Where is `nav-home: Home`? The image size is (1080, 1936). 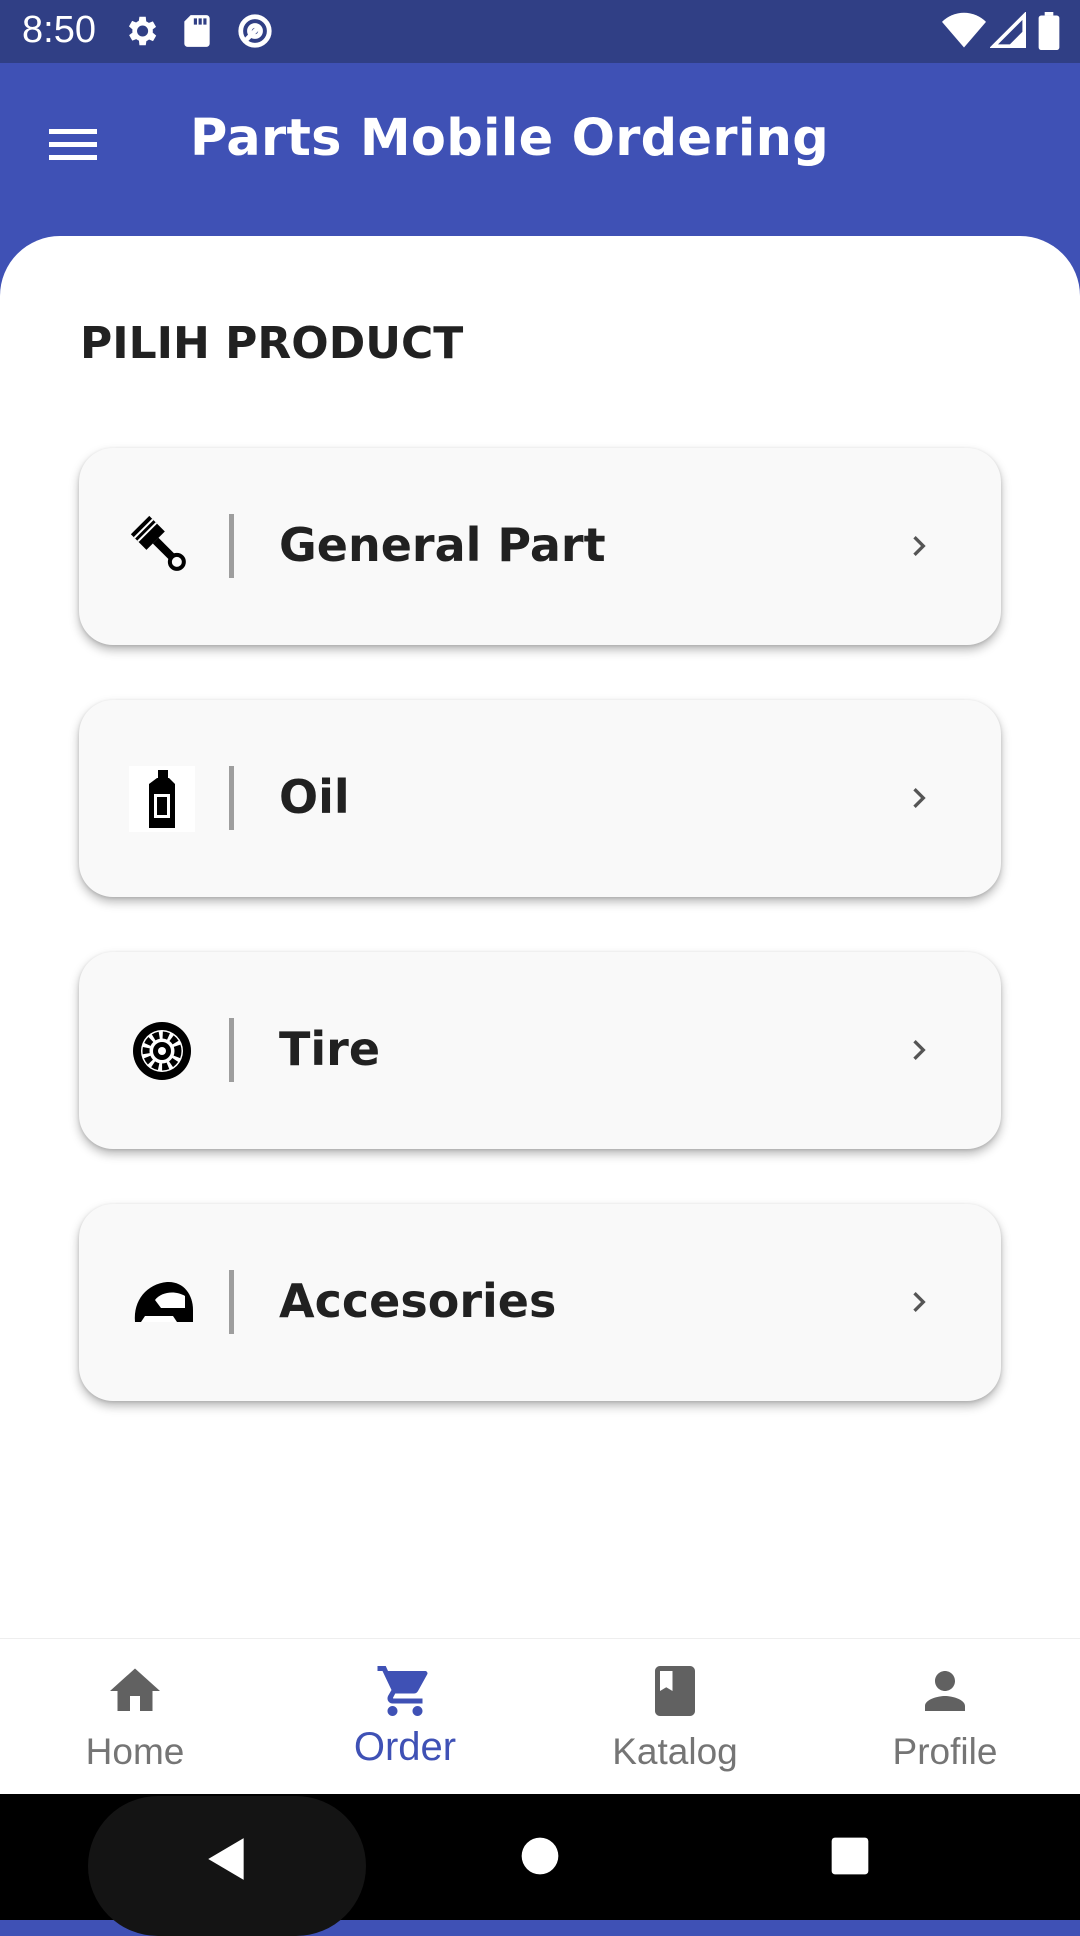
nav-home: Home is located at coordinates (135, 1717).